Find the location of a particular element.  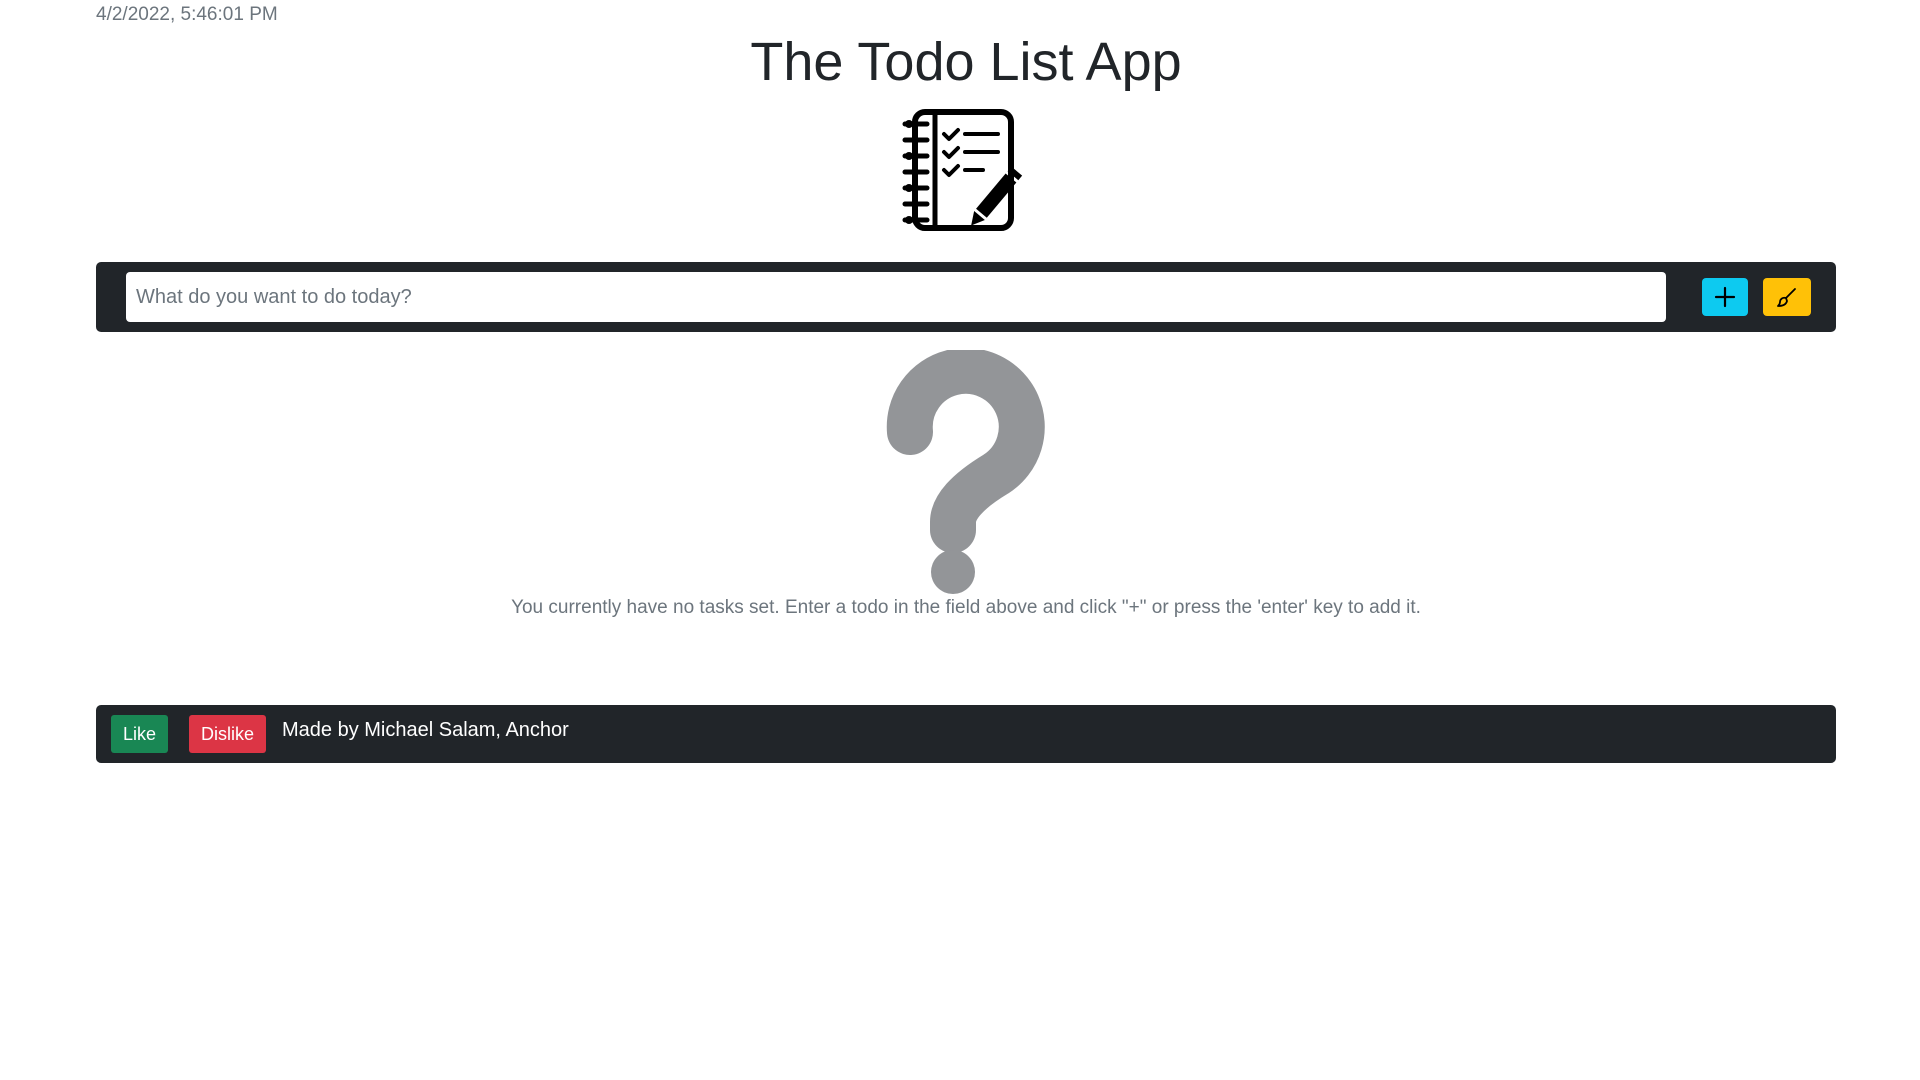

plus-icon is located at coordinates (1725, 297).